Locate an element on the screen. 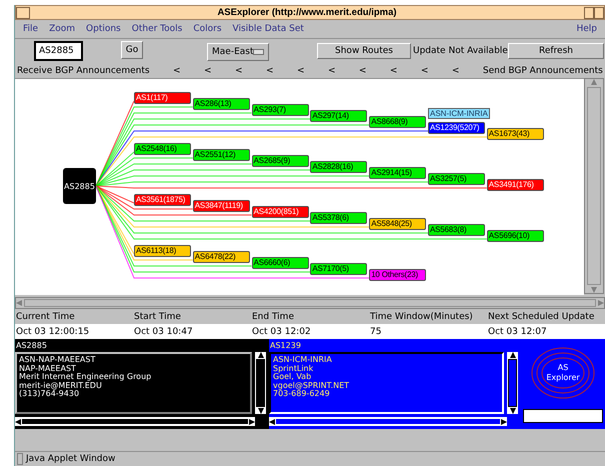  root-as-node: AS2885 is located at coordinates (79, 186).